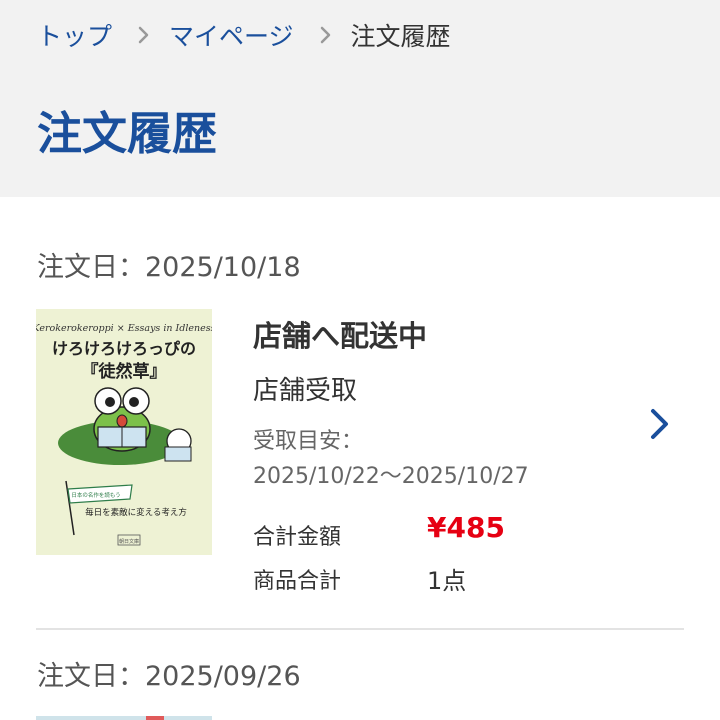 The height and width of the screenshot is (720, 720). I want to click on thumbnail-accent, so click(155, 718).